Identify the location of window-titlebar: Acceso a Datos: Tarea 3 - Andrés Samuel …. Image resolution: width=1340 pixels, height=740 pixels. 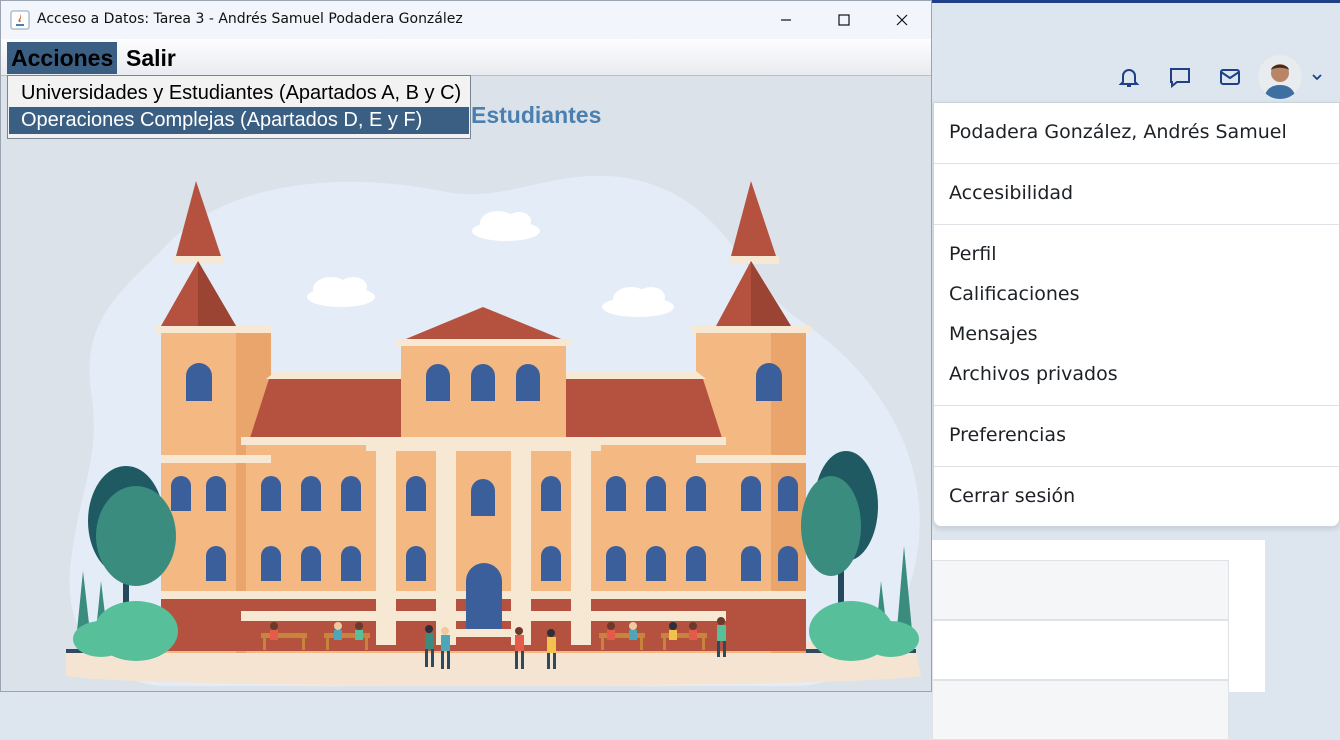
(466, 20).